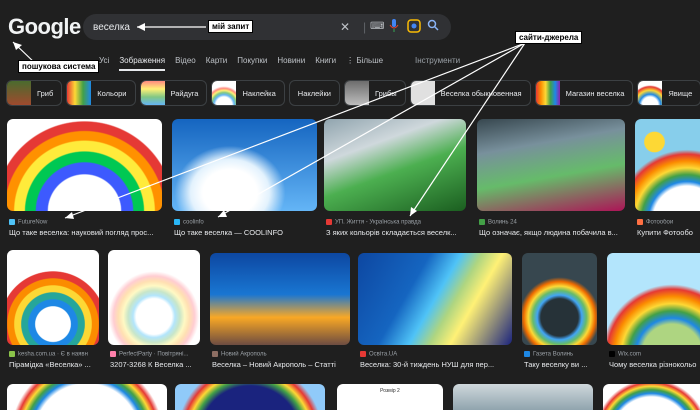 The image size is (700, 410). What do you see at coordinates (437, 60) in the screenshot?
I see `tools-button: Інструменти` at bounding box center [437, 60].